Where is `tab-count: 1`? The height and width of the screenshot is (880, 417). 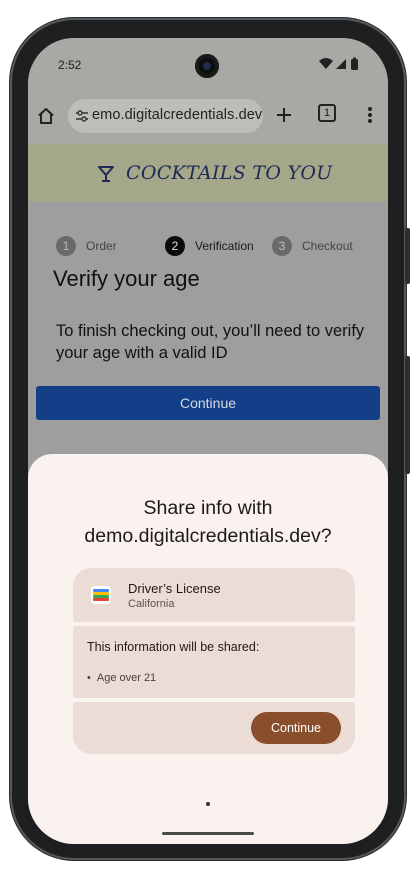
tab-count: 1 is located at coordinates (327, 113).